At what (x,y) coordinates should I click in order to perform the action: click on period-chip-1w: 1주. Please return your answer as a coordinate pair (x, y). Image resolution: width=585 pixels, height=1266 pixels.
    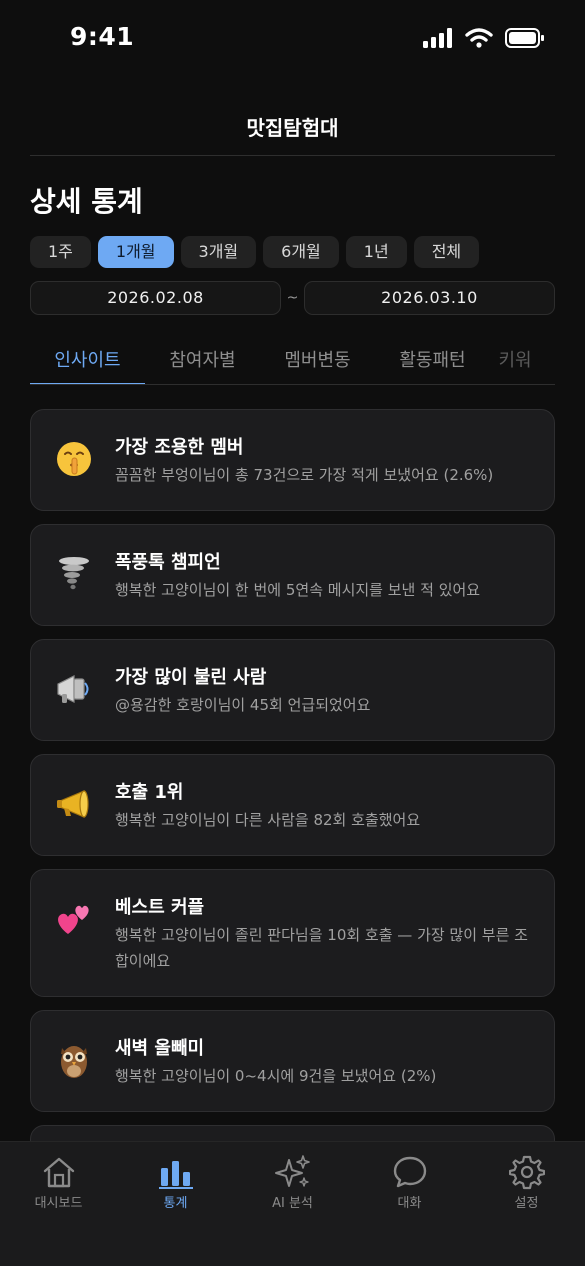
    Looking at the image, I should click on (60, 252).